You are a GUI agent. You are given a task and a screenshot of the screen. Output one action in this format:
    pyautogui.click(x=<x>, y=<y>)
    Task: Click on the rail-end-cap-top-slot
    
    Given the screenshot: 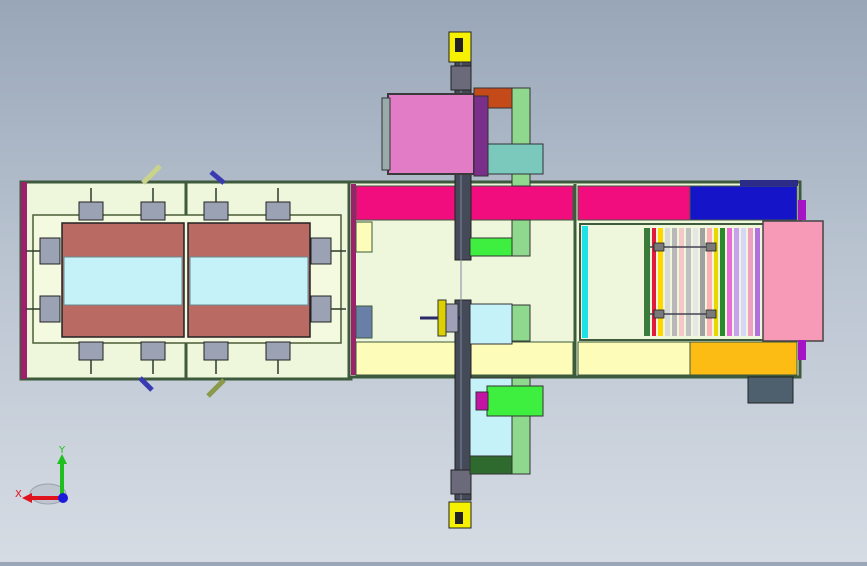 What is the action you would take?
    pyautogui.click(x=459, y=45)
    